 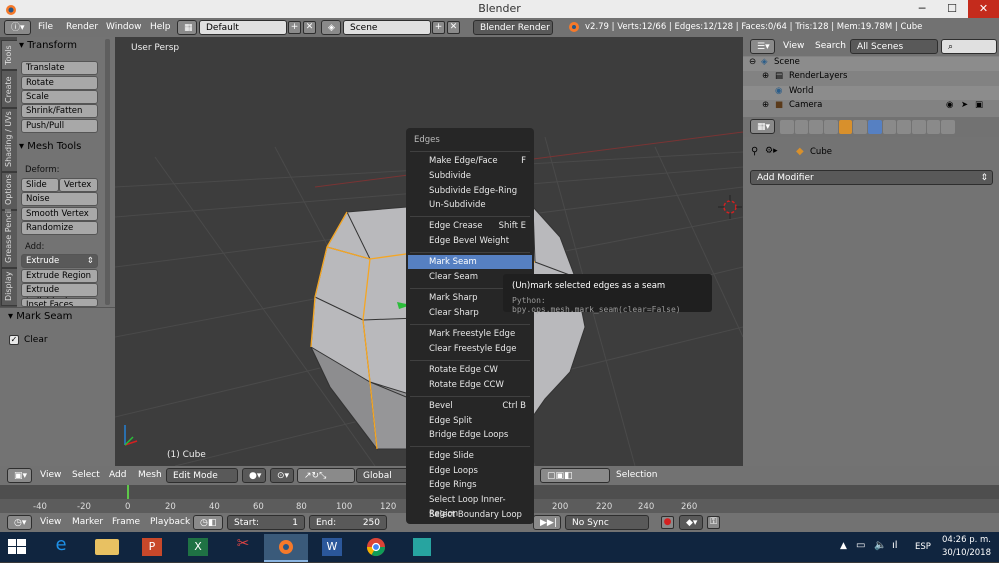 What do you see at coordinates (966, 553) in the screenshot?
I see `clock-date: 30/10/2018` at bounding box center [966, 553].